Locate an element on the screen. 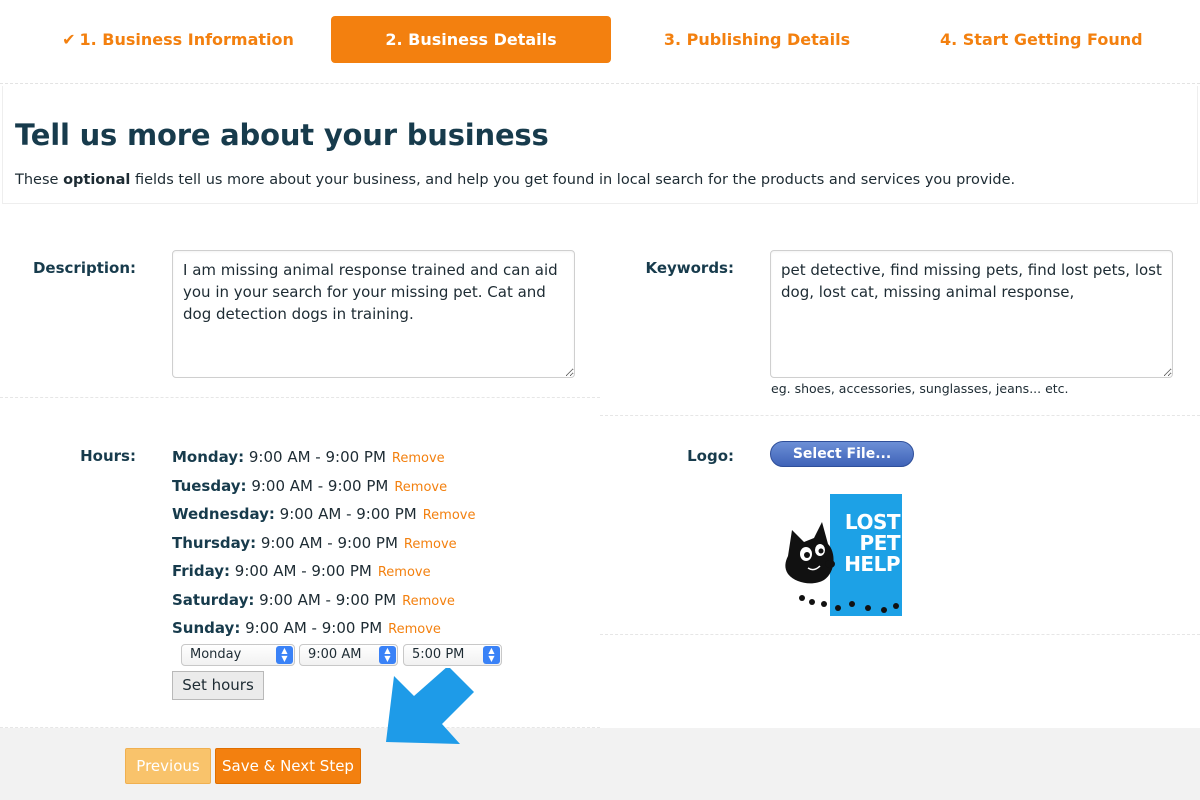 This screenshot has width=1200, height=800. logo-text-line: PET is located at coordinates (880, 543).